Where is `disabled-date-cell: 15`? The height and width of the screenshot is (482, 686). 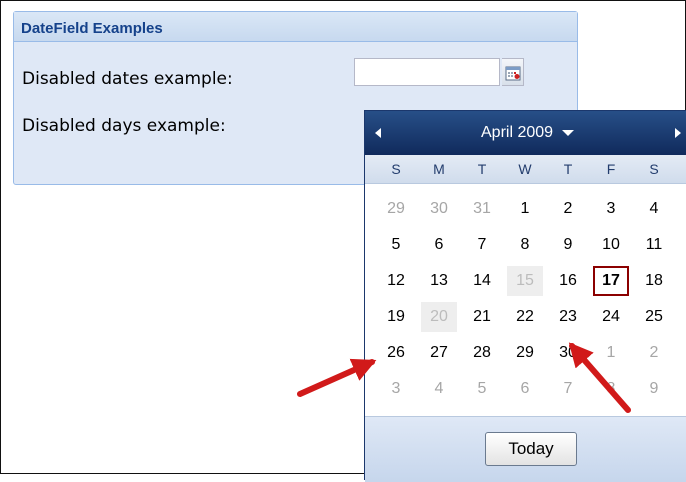
disabled-date-cell: 15 is located at coordinates (525, 281).